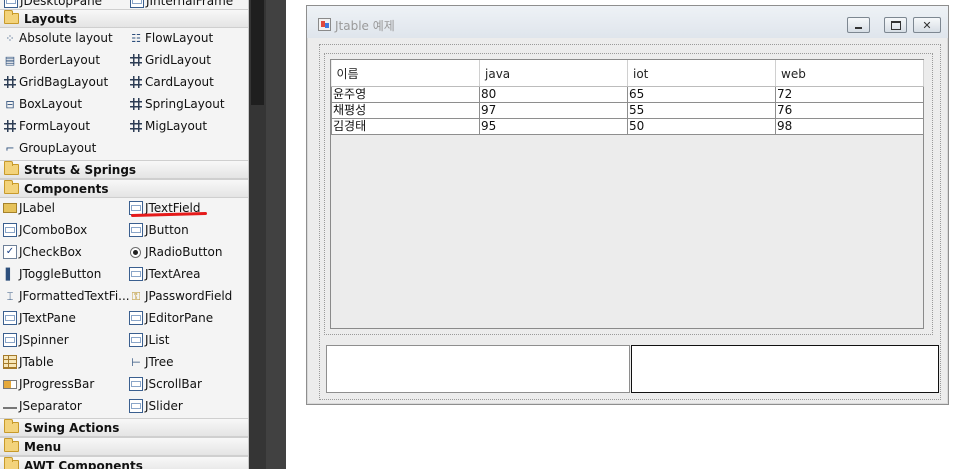  Describe the element at coordinates (10, 274) in the screenshot. I see `jtogglebutton-icon: ▌` at that location.